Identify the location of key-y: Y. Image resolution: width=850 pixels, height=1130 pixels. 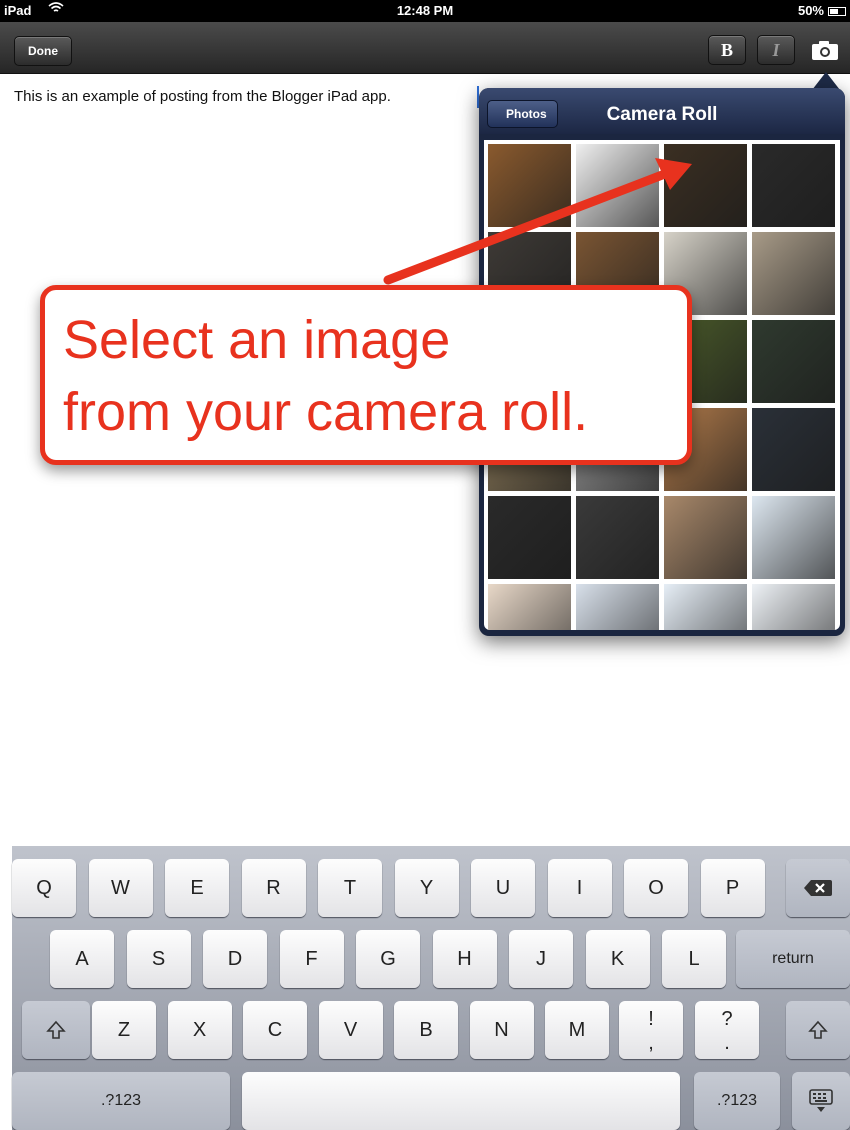
(426, 888).